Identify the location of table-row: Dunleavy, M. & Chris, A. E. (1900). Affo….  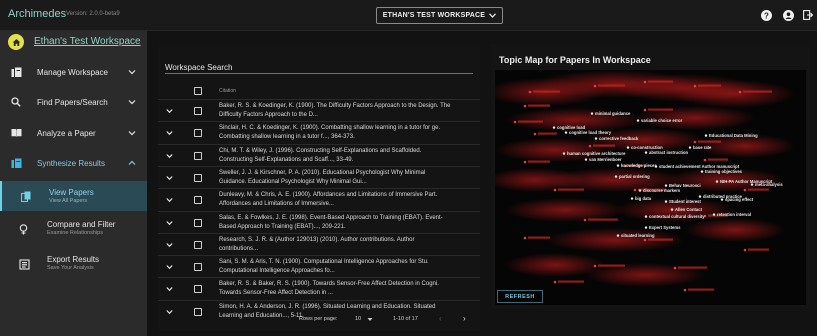
(319, 199).